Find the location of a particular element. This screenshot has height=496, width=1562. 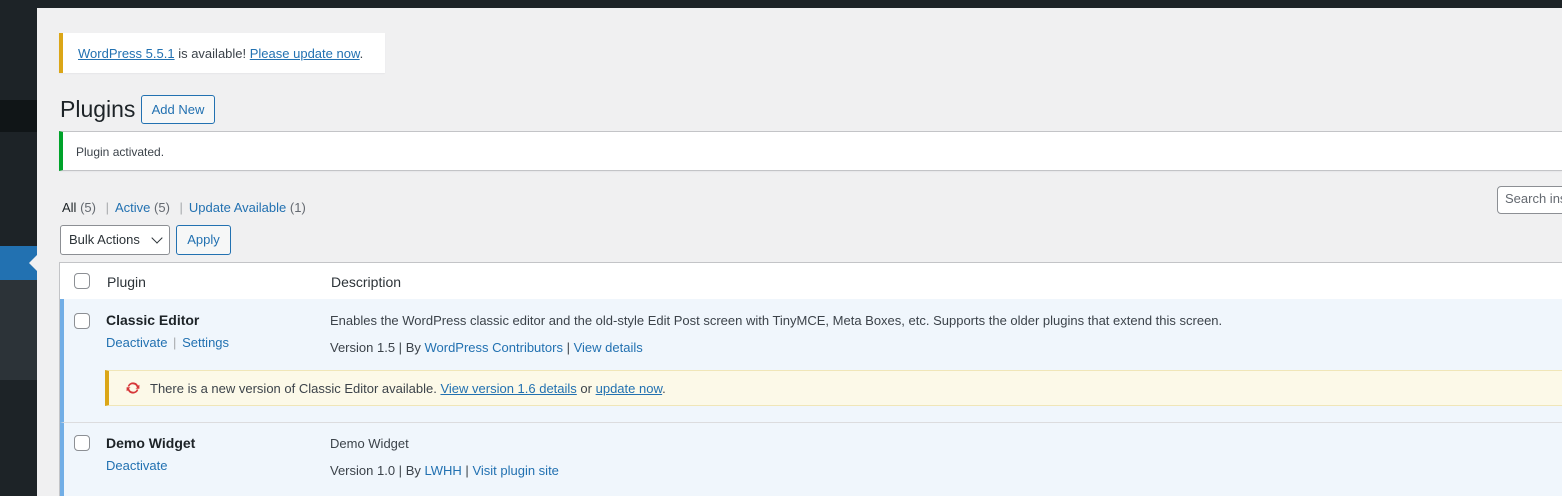

view-details-link: View details is located at coordinates (608, 347).